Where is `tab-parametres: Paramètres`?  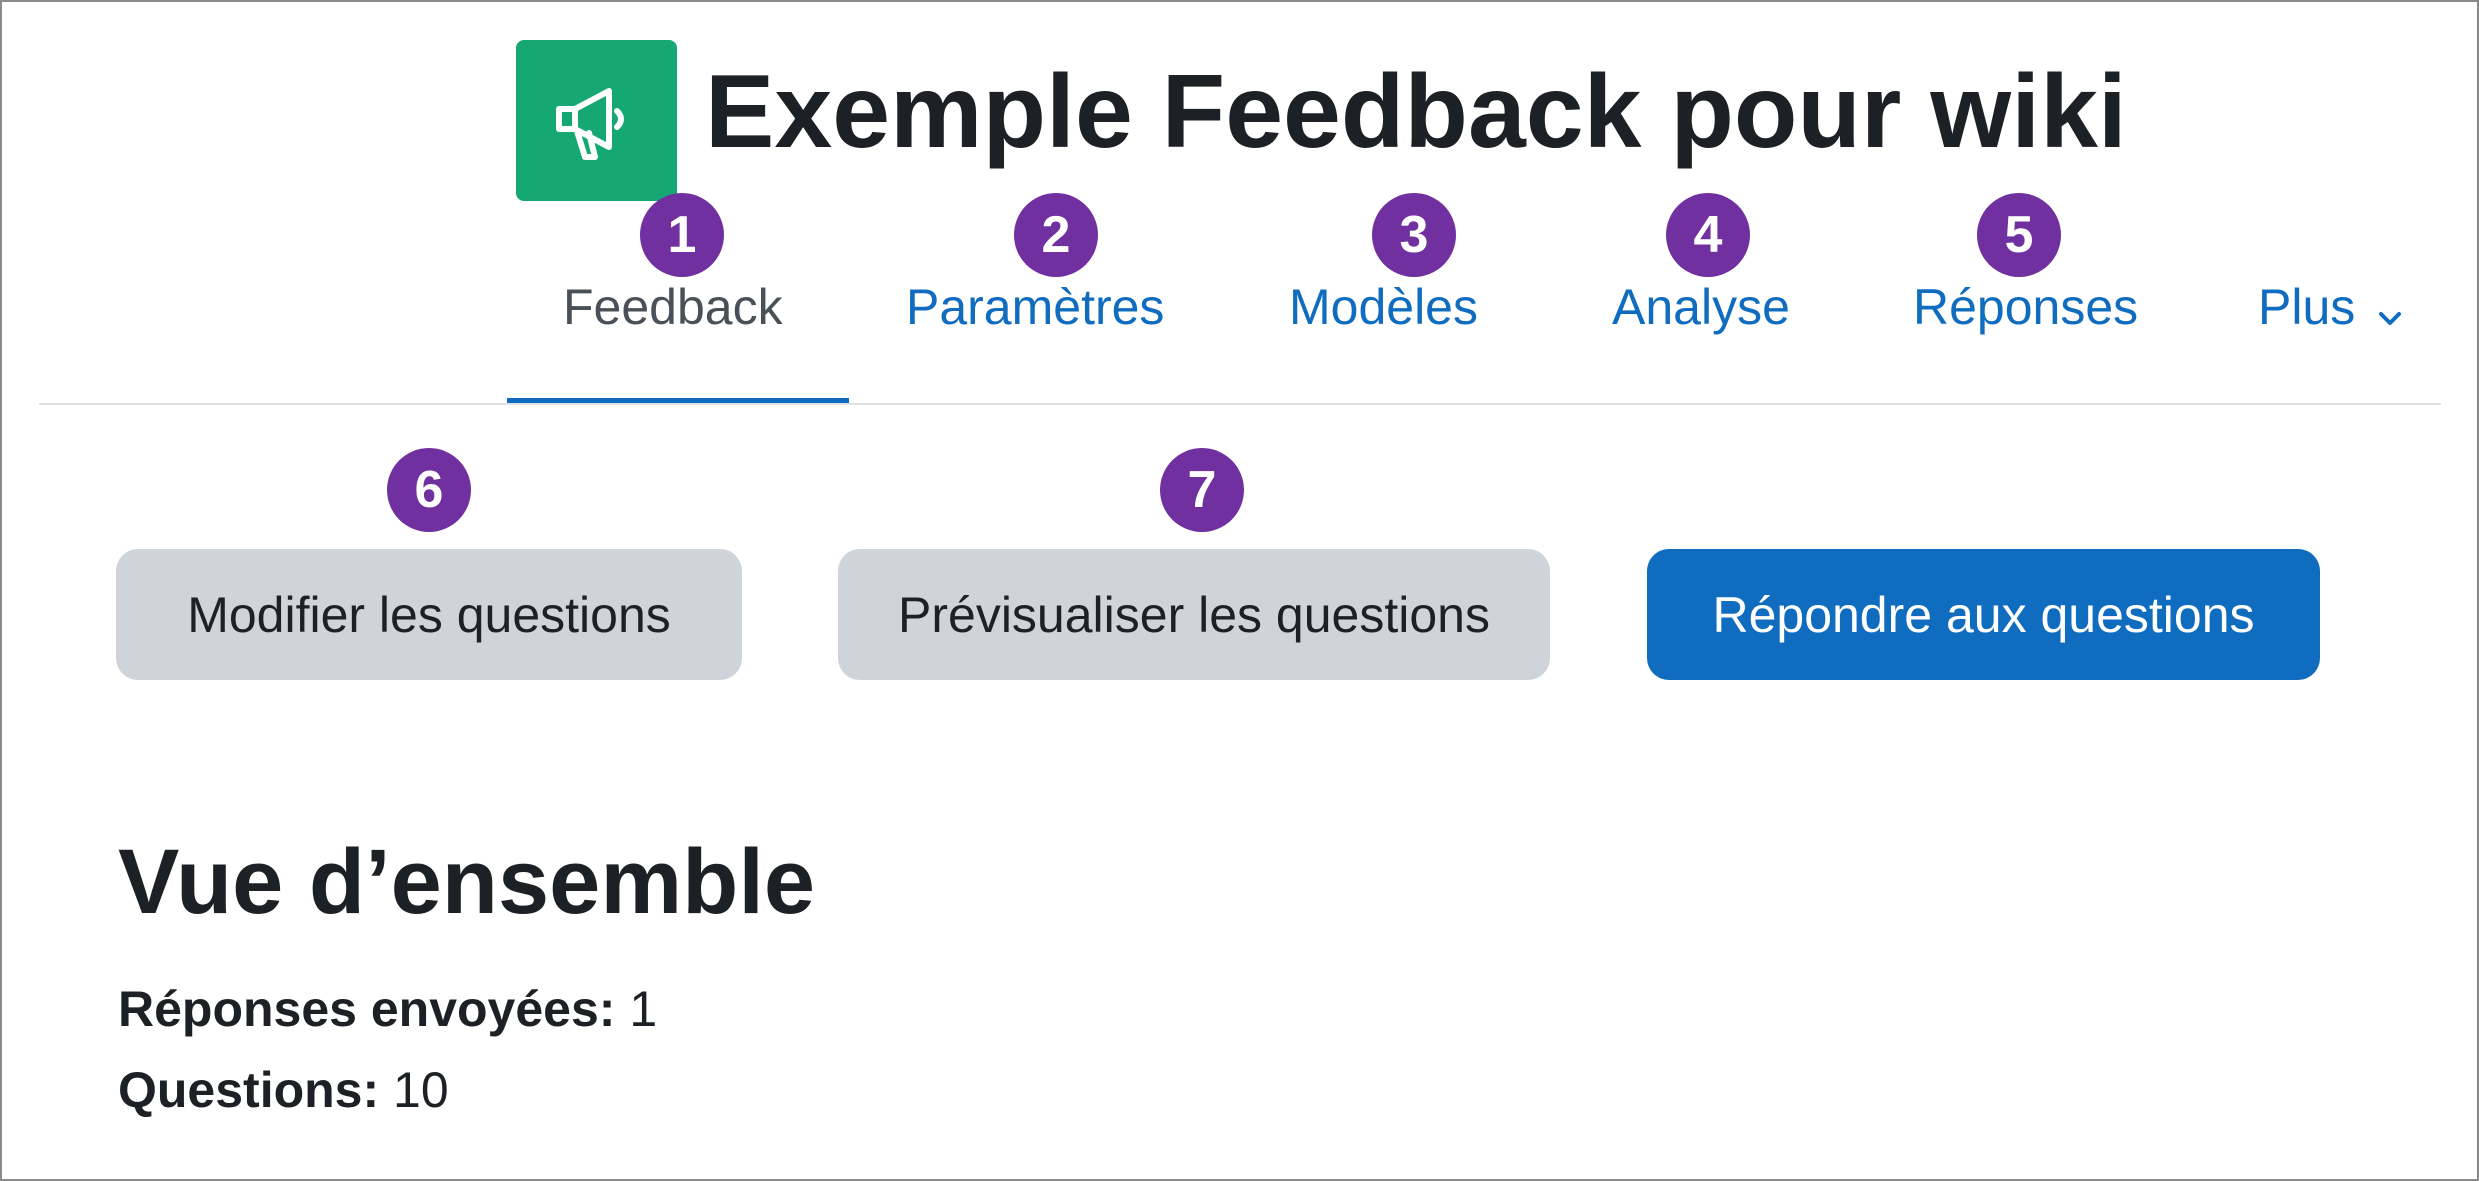
tab-parametres: Paramètres is located at coordinates (1035, 307).